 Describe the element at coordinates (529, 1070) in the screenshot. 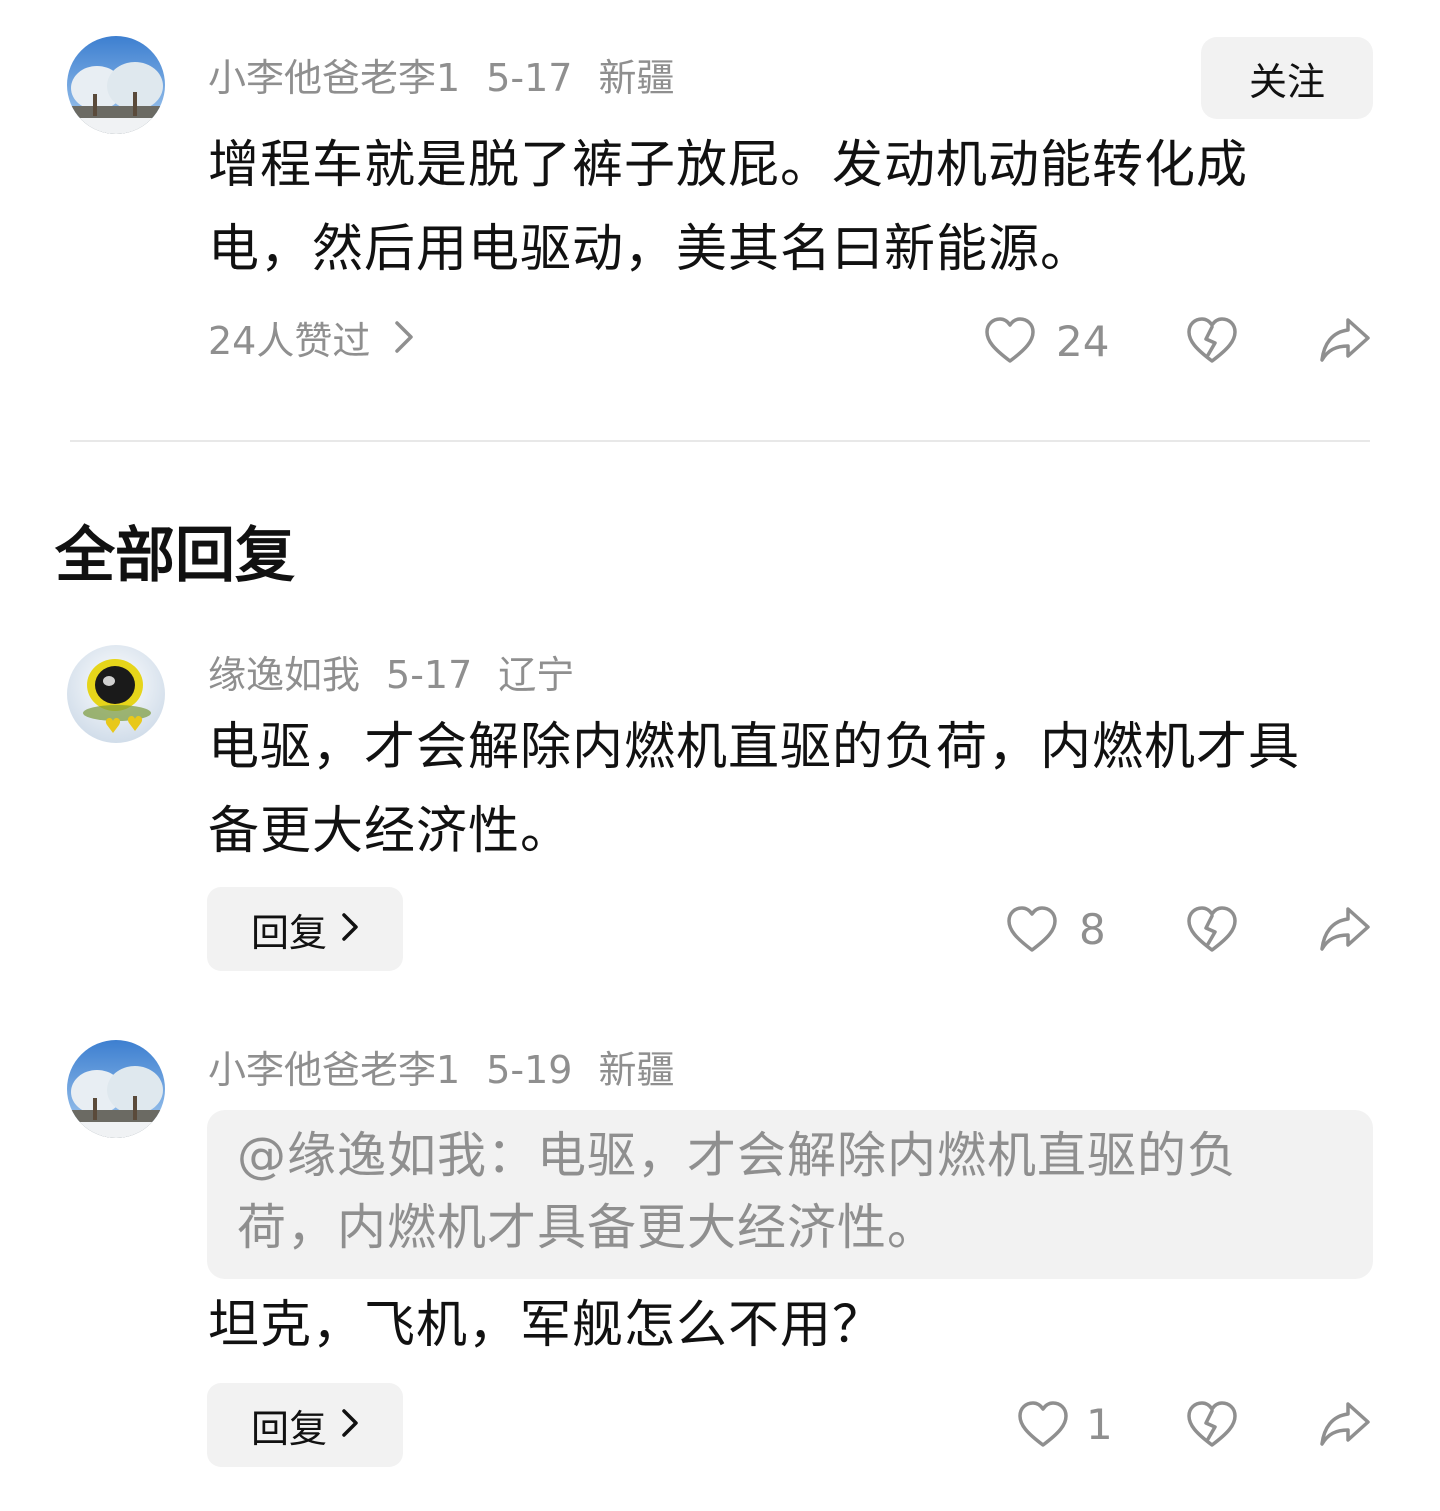

I see `reply-date: 5-19` at that location.